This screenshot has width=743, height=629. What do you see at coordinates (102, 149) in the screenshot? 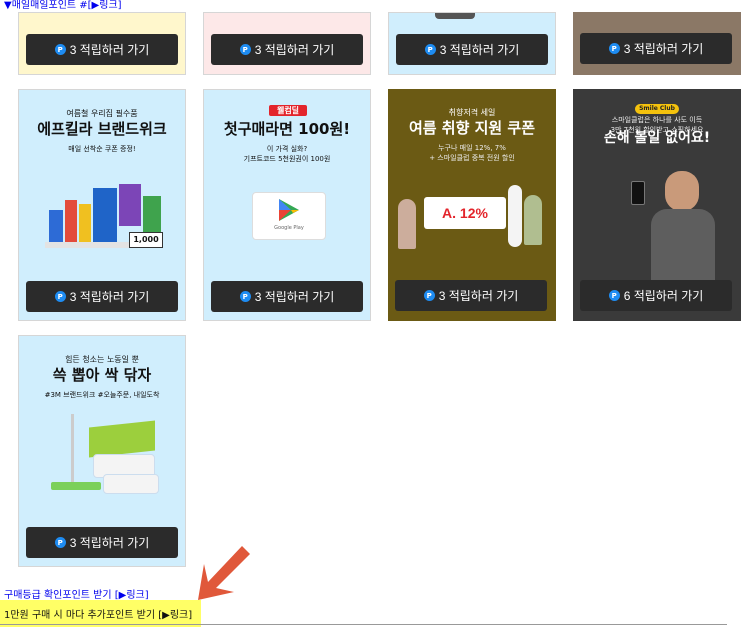
I see `card-description: 매일 선착순 쿠폰 증정!` at bounding box center [102, 149].